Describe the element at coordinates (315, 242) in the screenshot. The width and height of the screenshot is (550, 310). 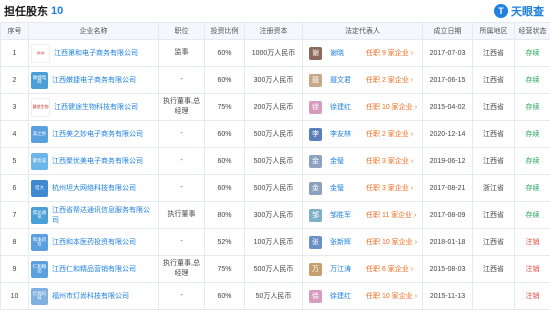
I see `legal-rep-avatar: 张` at that location.